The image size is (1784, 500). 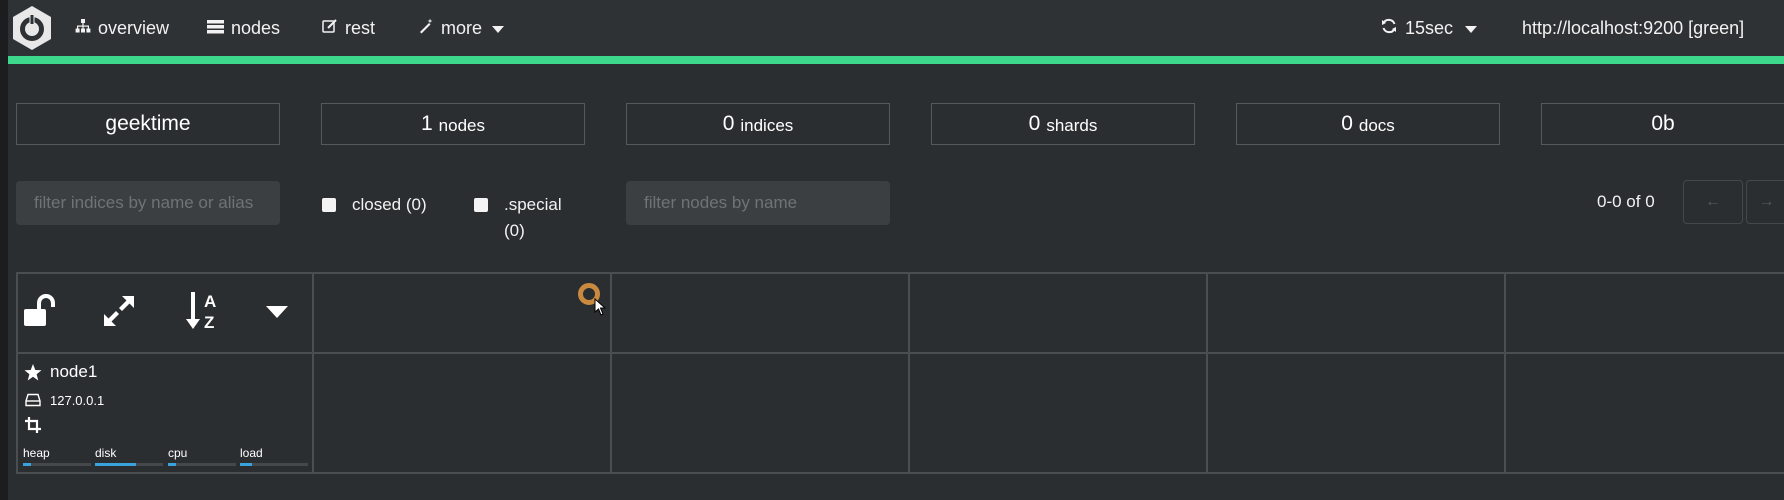 What do you see at coordinates (360, 27) in the screenshot?
I see `nav-rest-label: rest` at bounding box center [360, 27].